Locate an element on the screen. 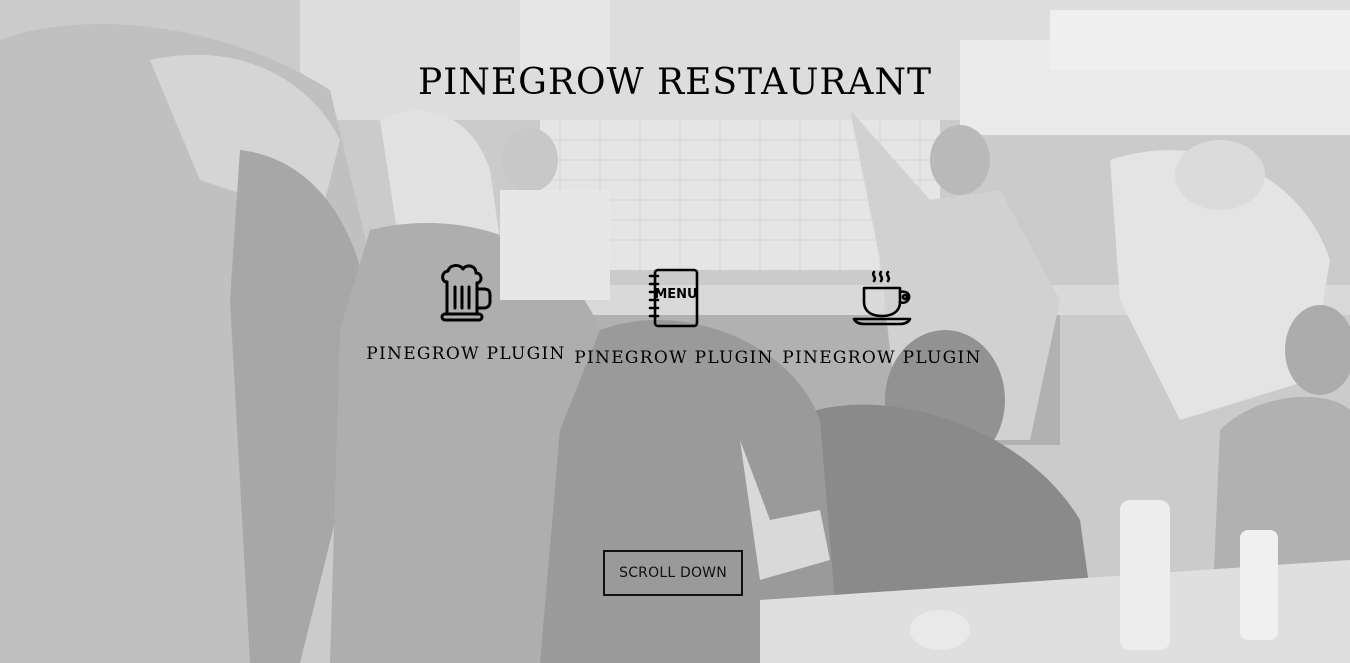 This screenshot has width=1350, height=663. menu-book-icon: MENU is located at coordinates (674, 301).